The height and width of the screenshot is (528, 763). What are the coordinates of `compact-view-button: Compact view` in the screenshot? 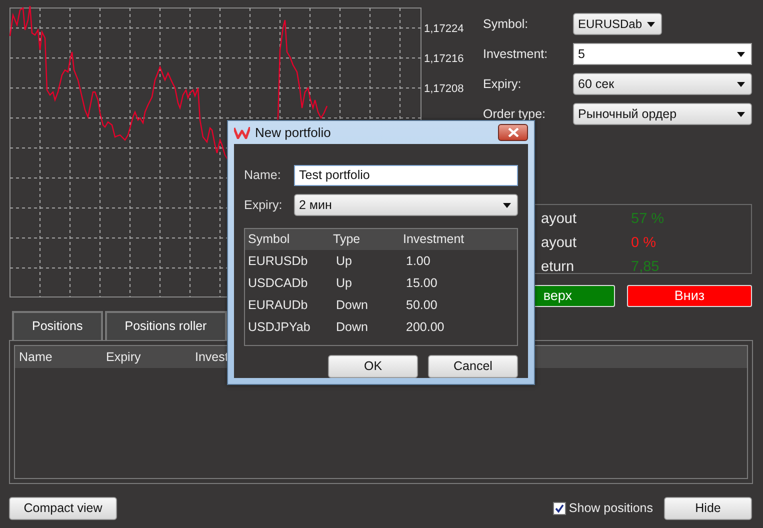 It's located at (63, 508).